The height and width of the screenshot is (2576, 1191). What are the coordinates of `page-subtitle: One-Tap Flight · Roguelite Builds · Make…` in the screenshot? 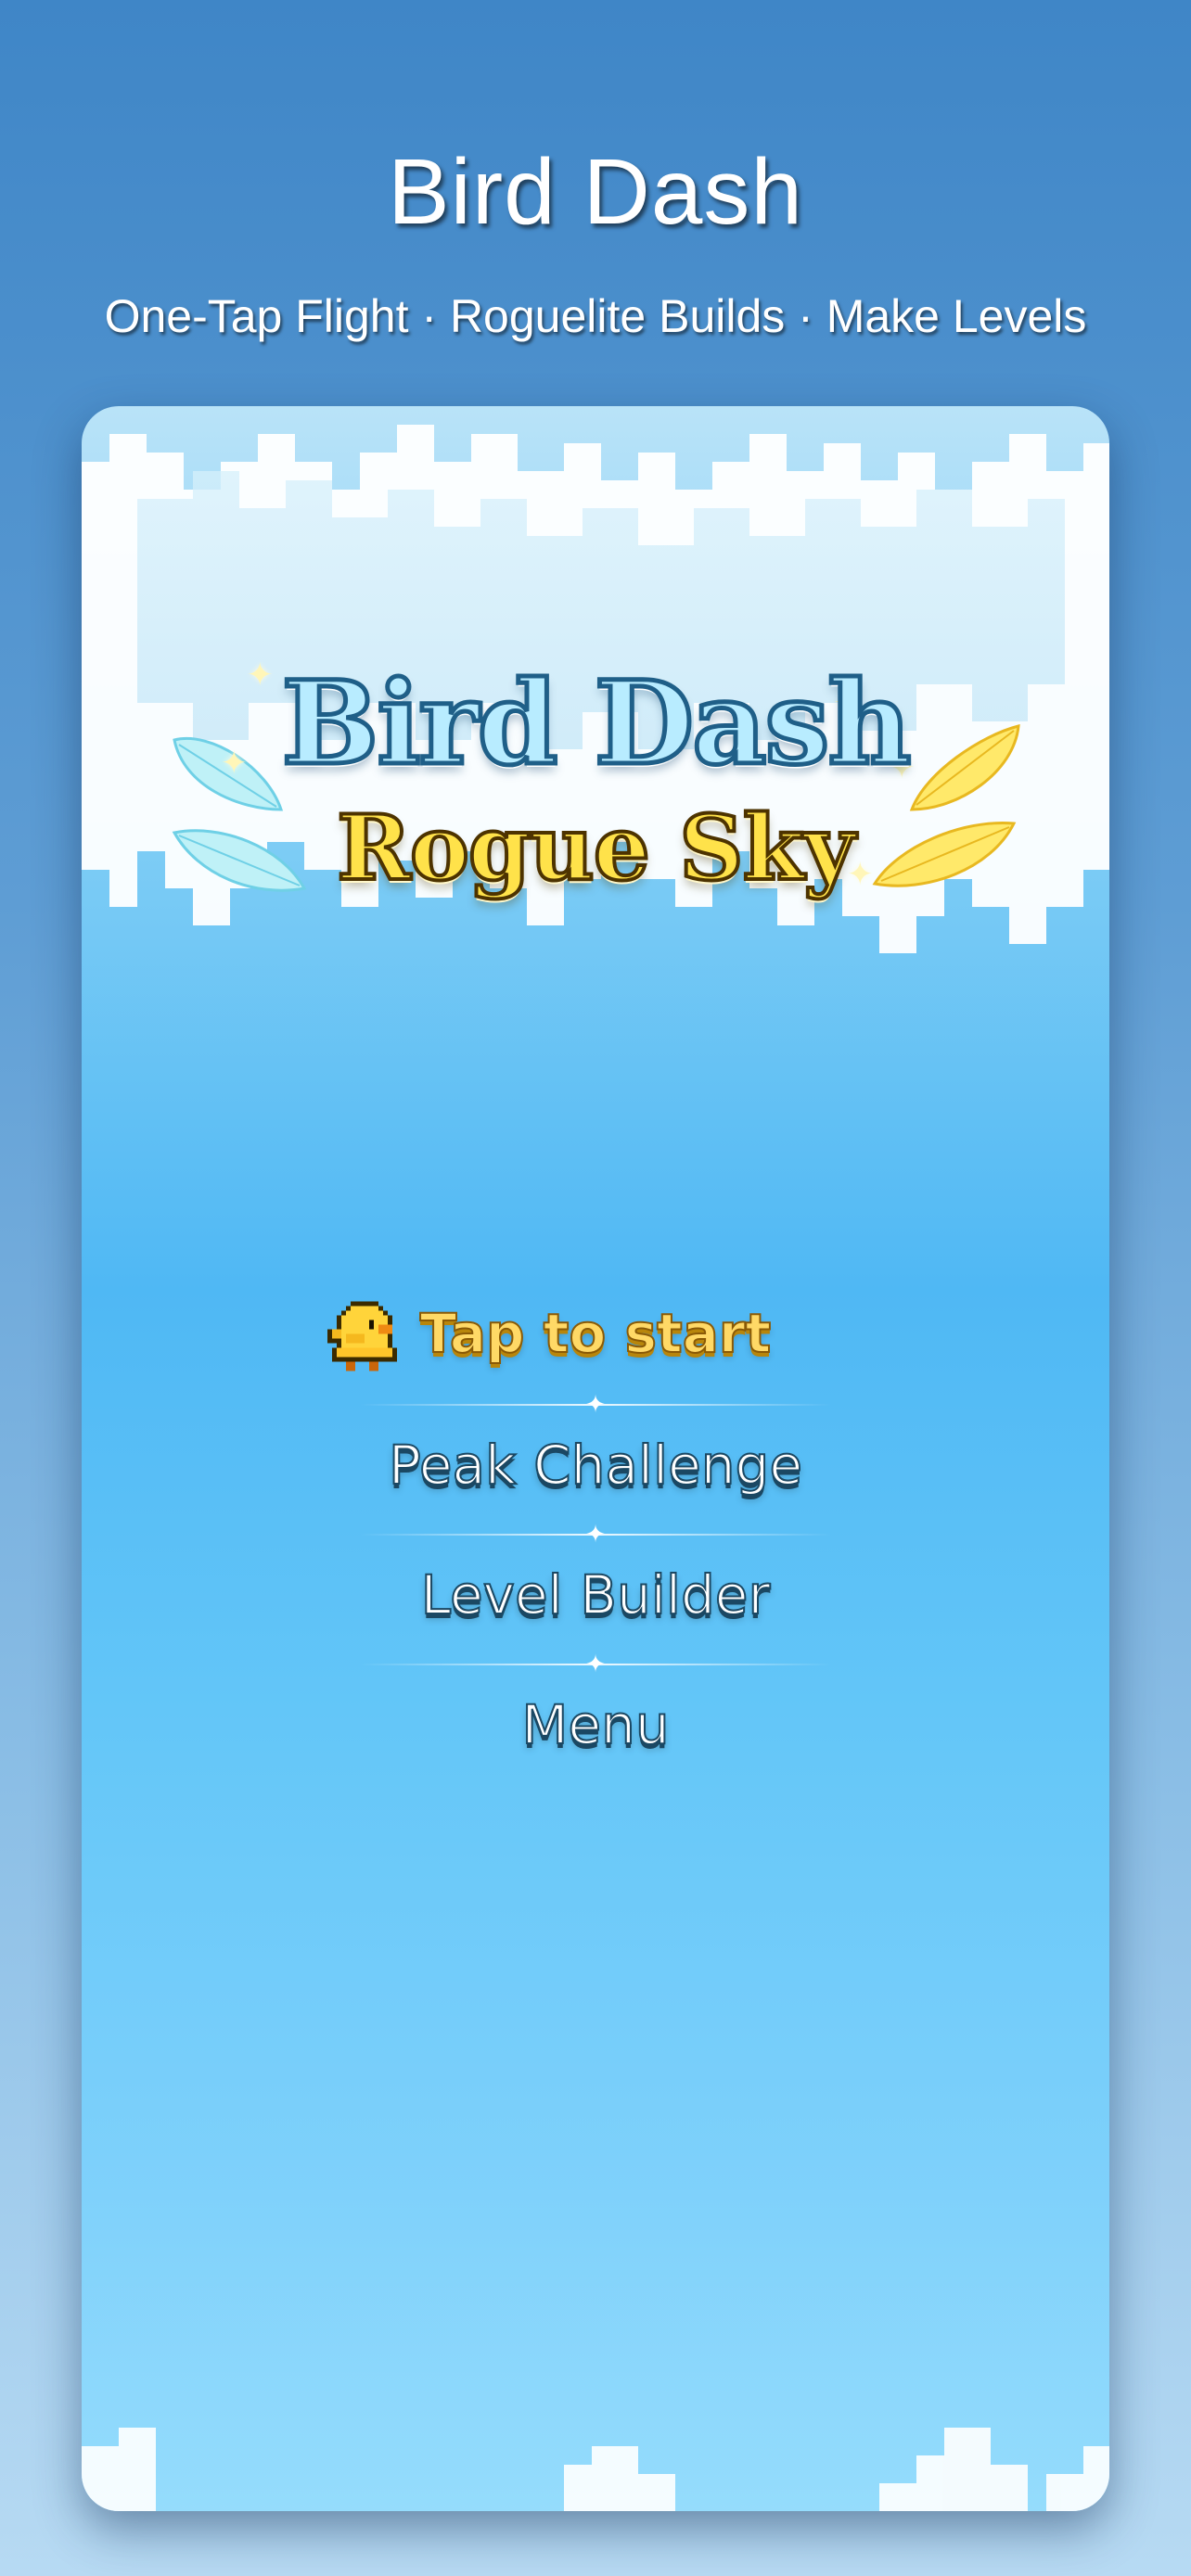 It's located at (595, 316).